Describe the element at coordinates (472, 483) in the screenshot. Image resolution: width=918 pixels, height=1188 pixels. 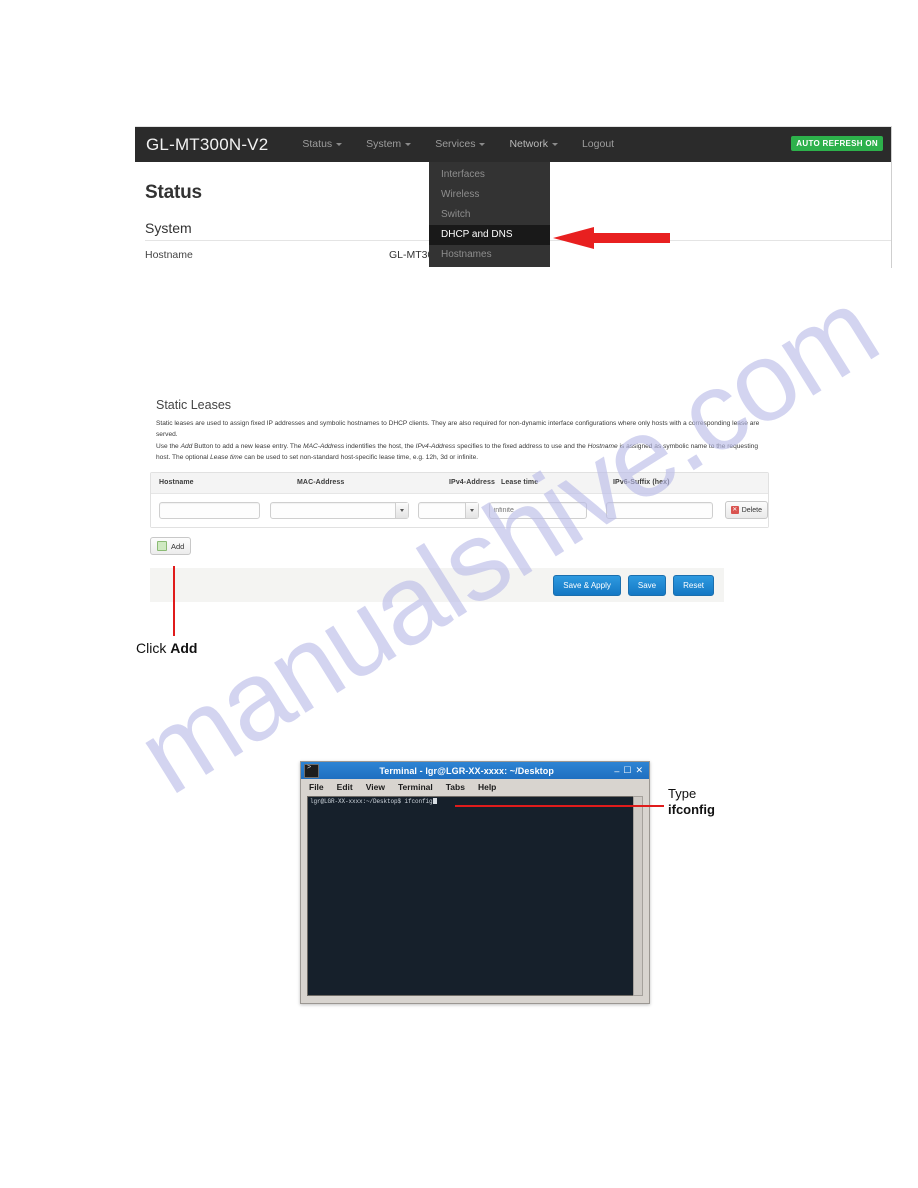
I see `column-header-ipv4-address: IPv4-Address` at that location.